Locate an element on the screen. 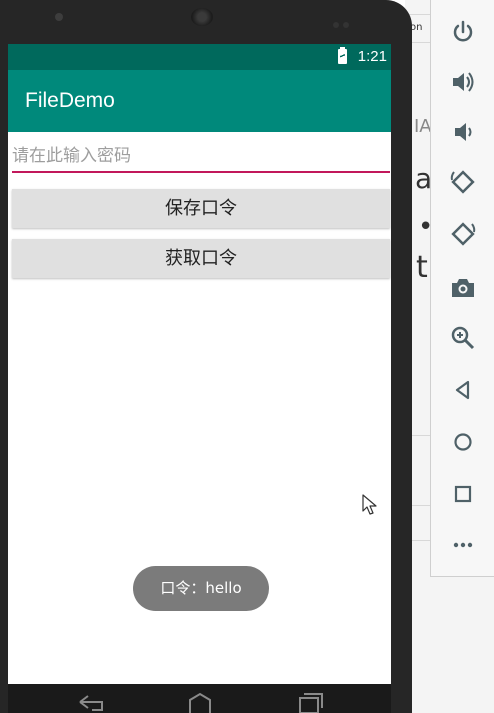 This screenshot has height=713, width=494. more-icon is located at coordinates (463, 545).